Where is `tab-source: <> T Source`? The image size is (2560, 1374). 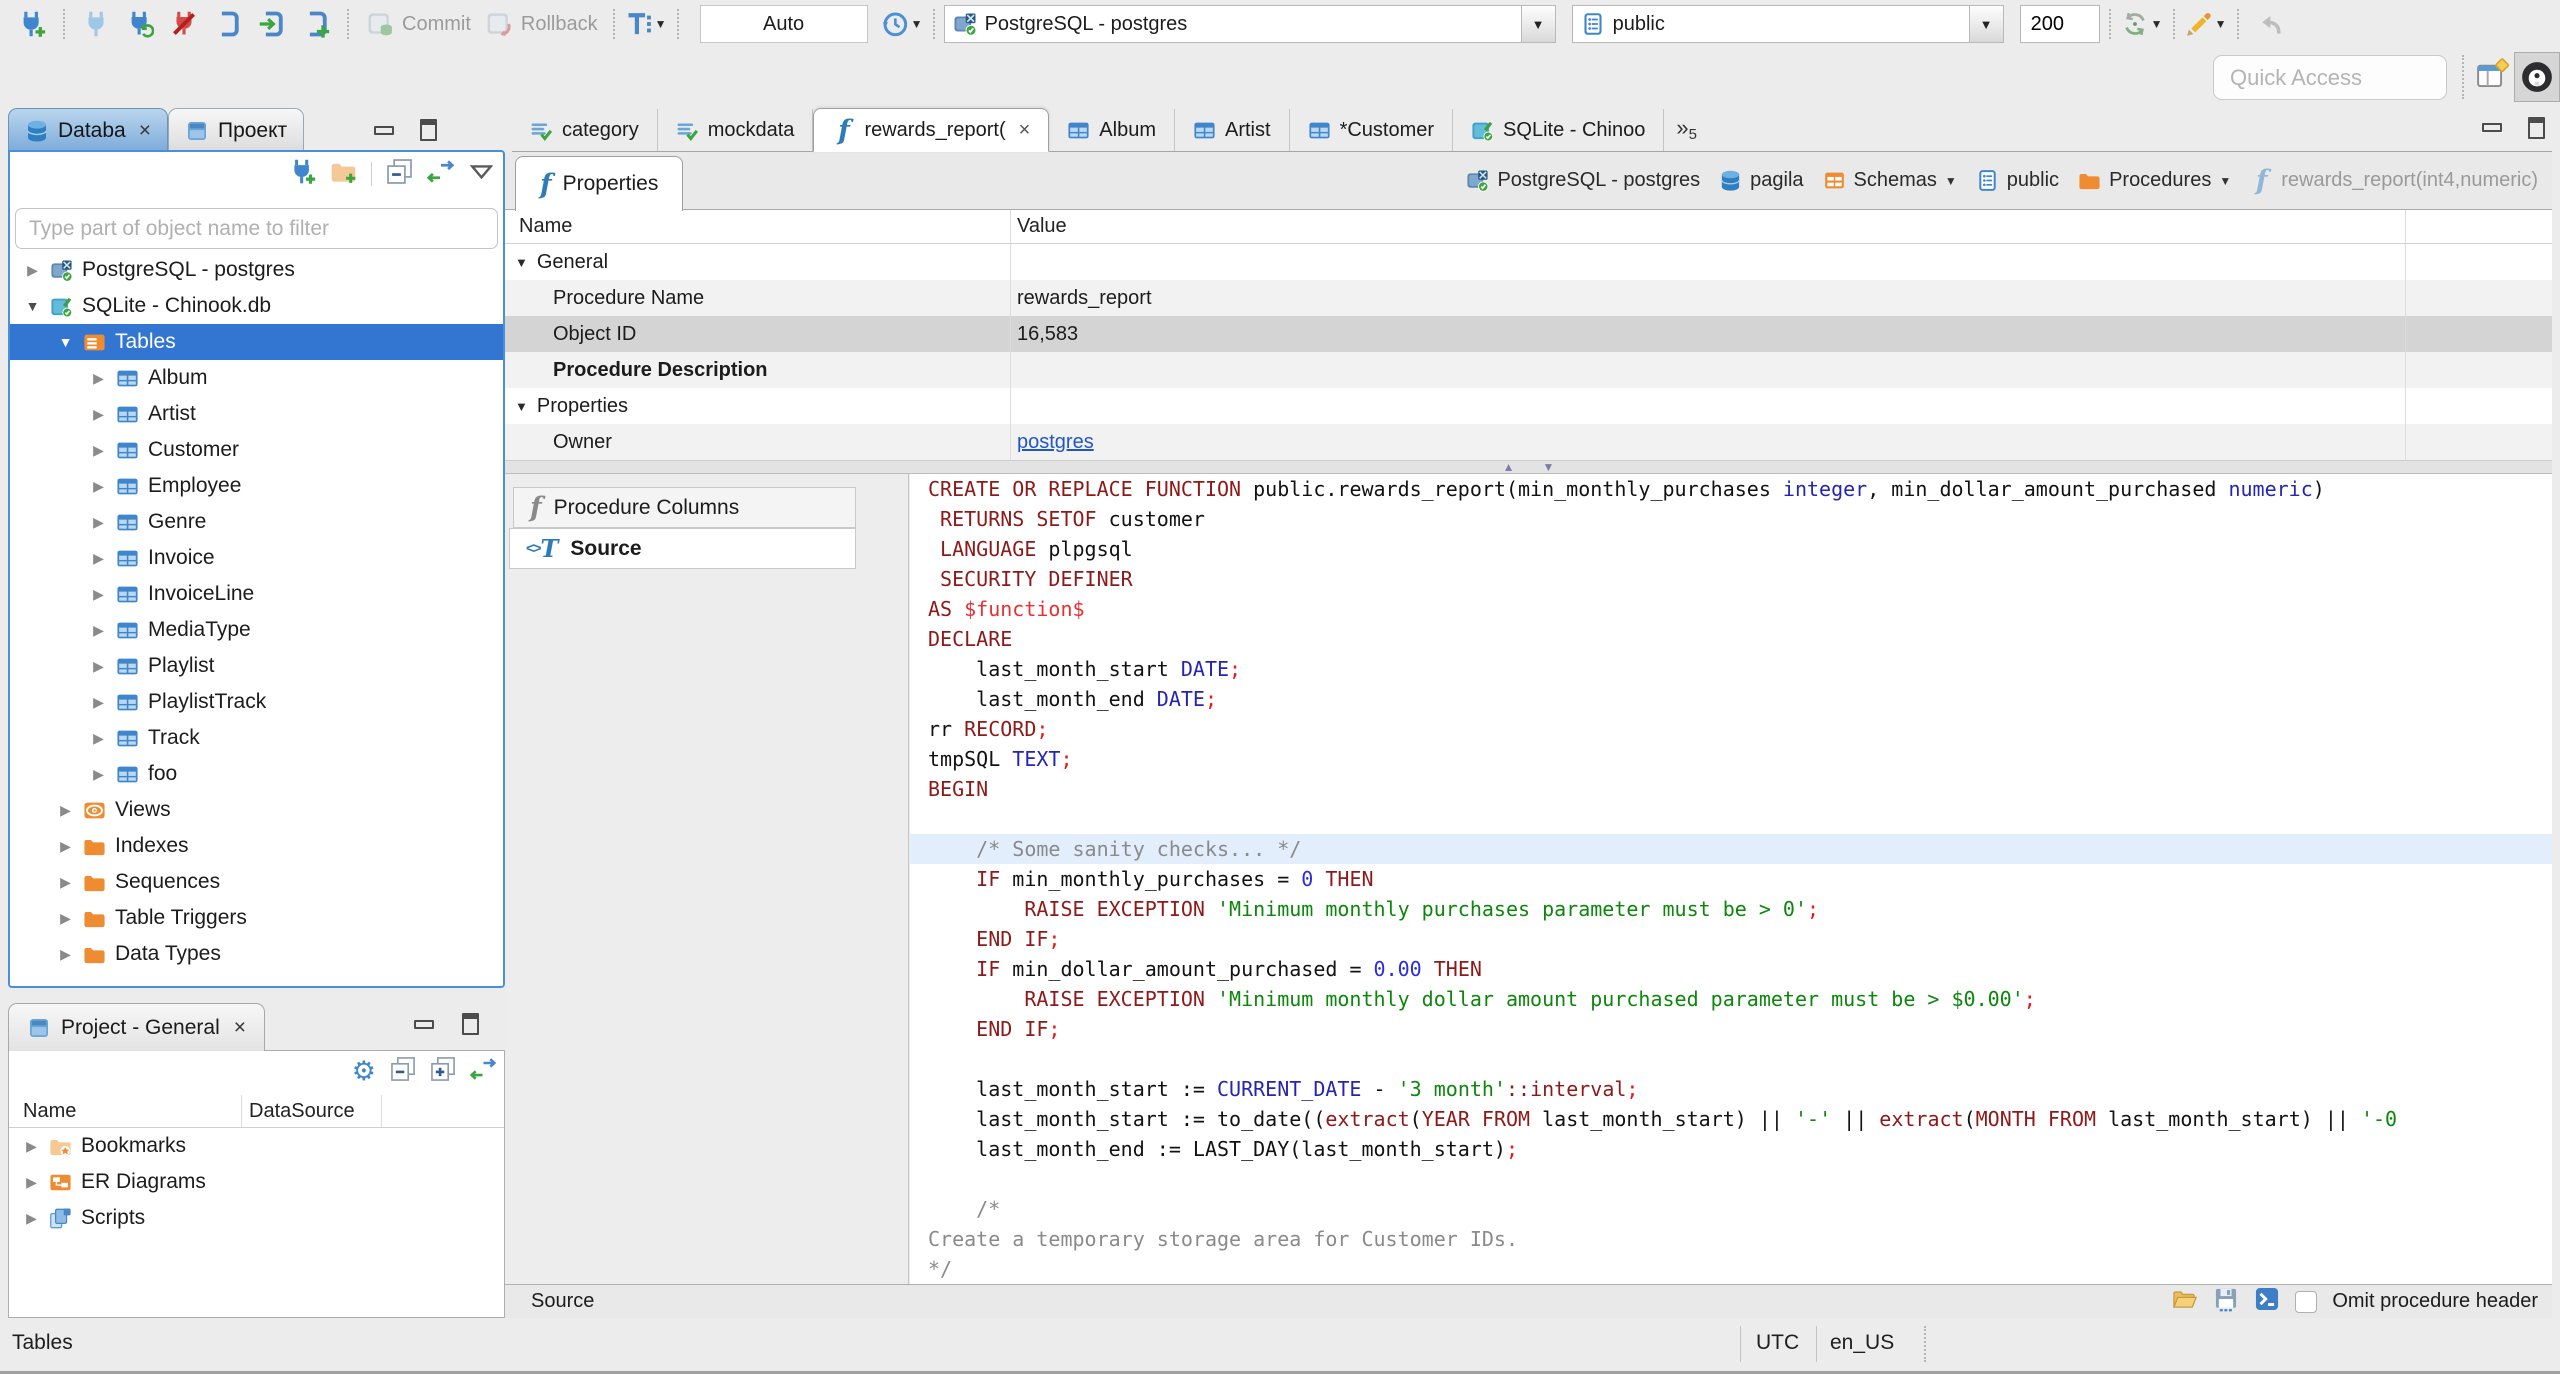
tab-source: <> T Source is located at coordinates (682, 548).